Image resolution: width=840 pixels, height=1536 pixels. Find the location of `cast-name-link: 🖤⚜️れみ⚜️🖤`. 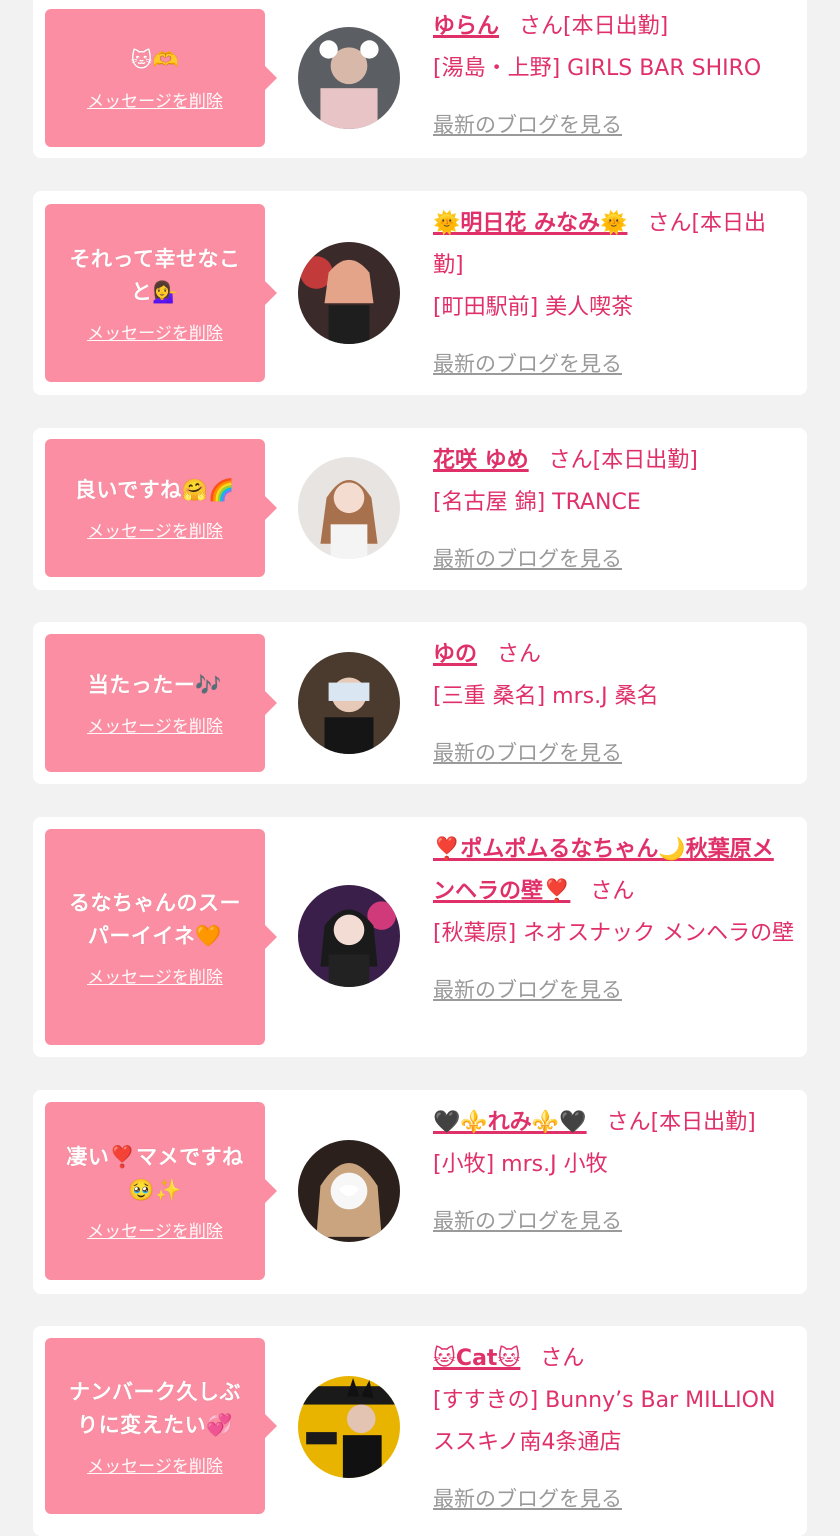

cast-name-link: 🖤⚜️れみ⚜️🖤 is located at coordinates (510, 1122).